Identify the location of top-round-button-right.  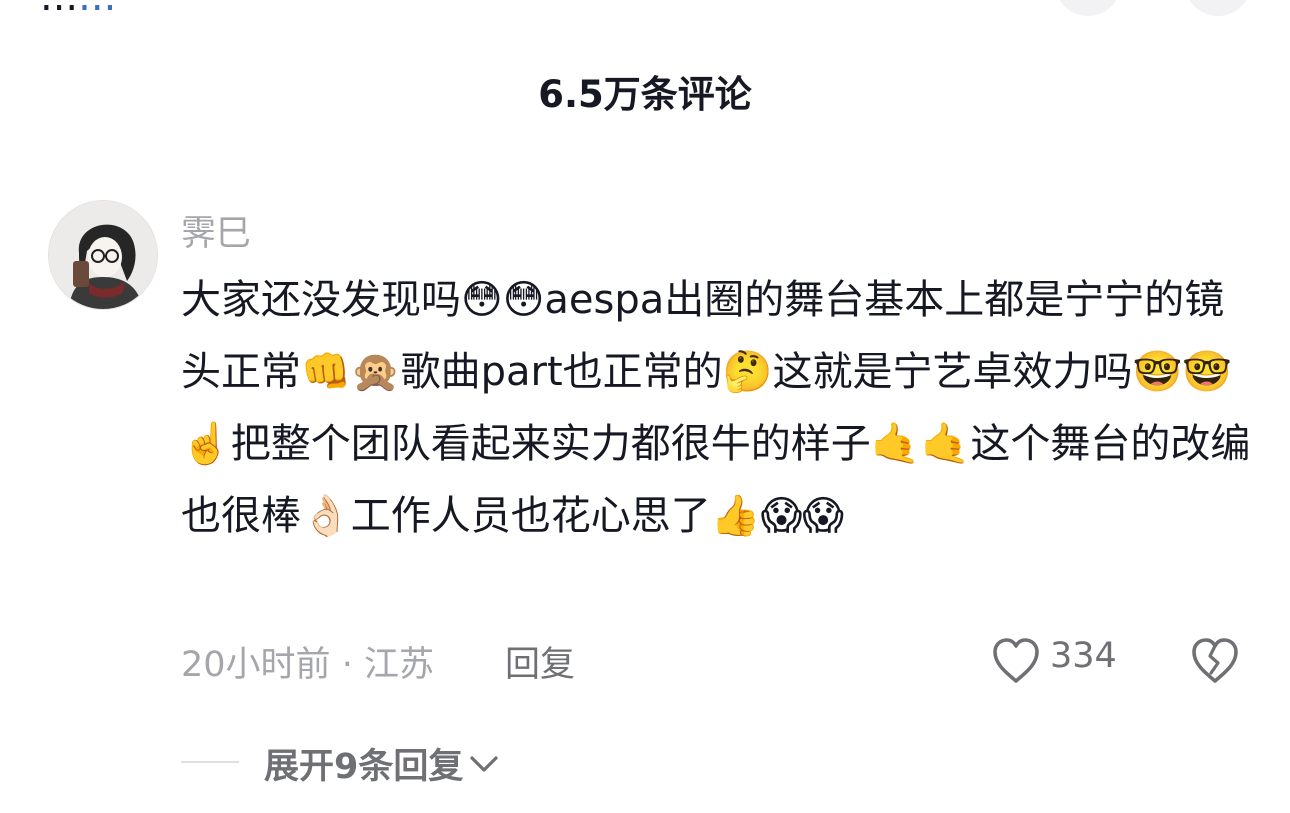
(1218, 8).